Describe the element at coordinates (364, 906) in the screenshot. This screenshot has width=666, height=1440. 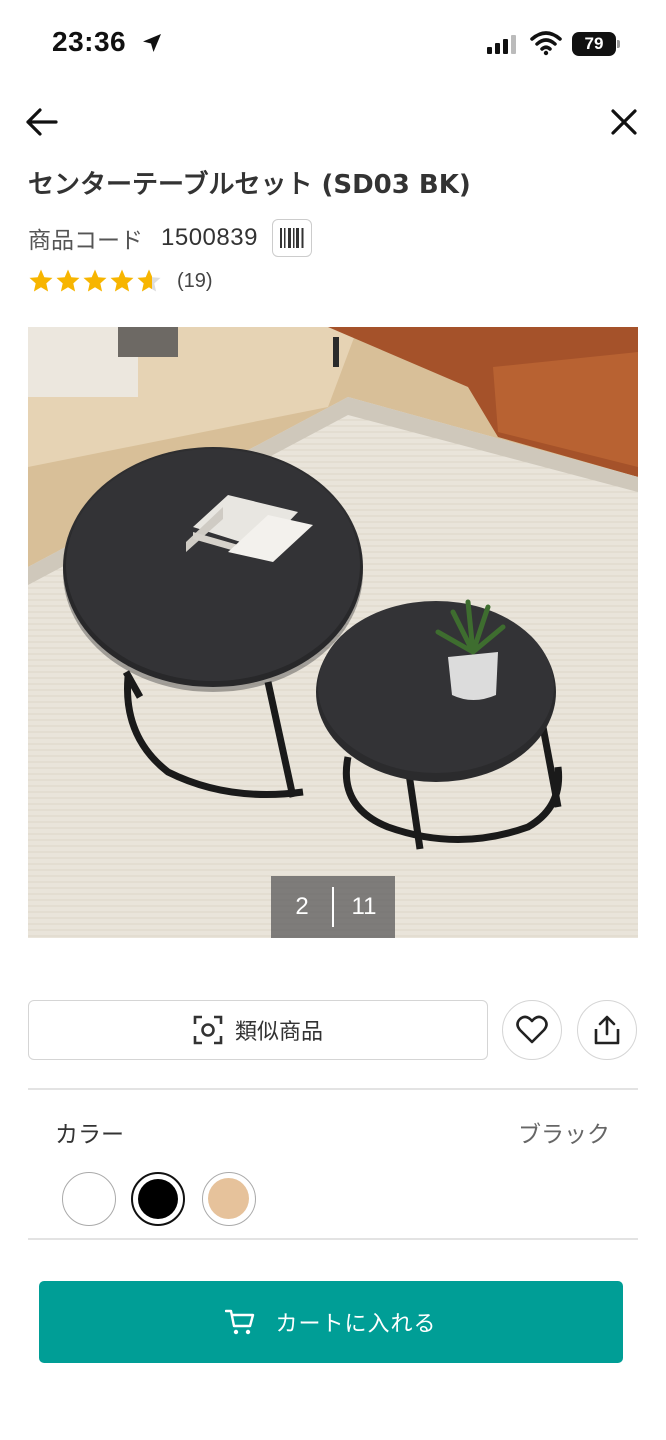
I see `image-counter-total: 11` at that location.